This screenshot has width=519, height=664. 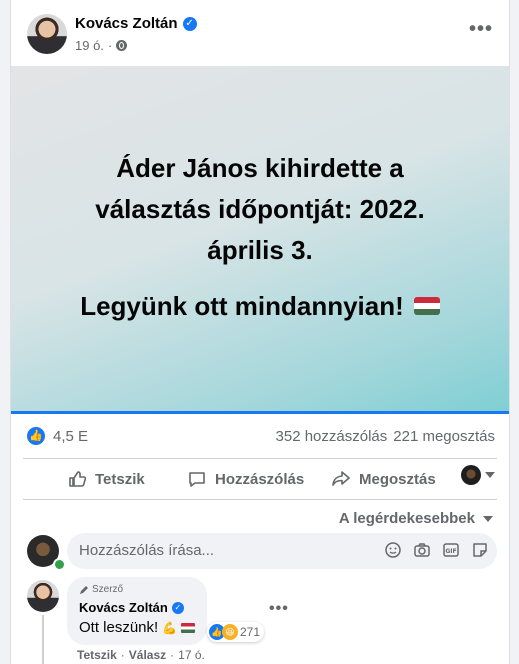 I want to click on banner-subtitle: Legyünk ott mindannyian!, so click(x=242, y=305).